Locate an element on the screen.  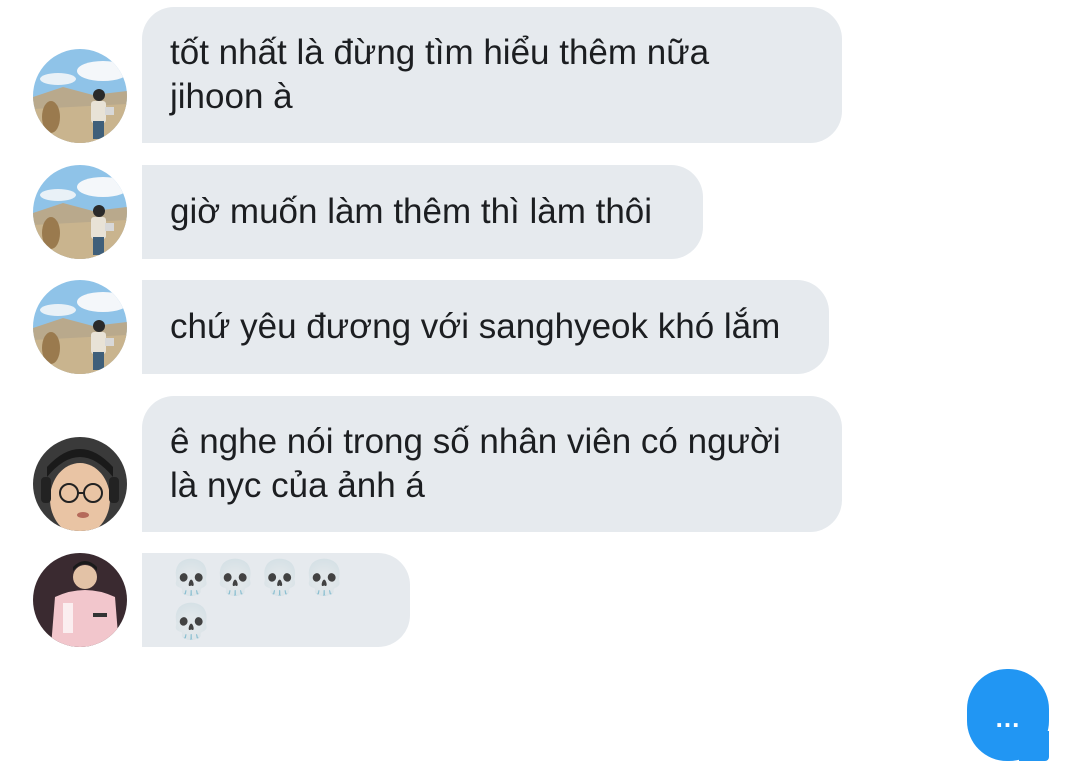
avatar-jacket-image is located at coordinates (80, 600).